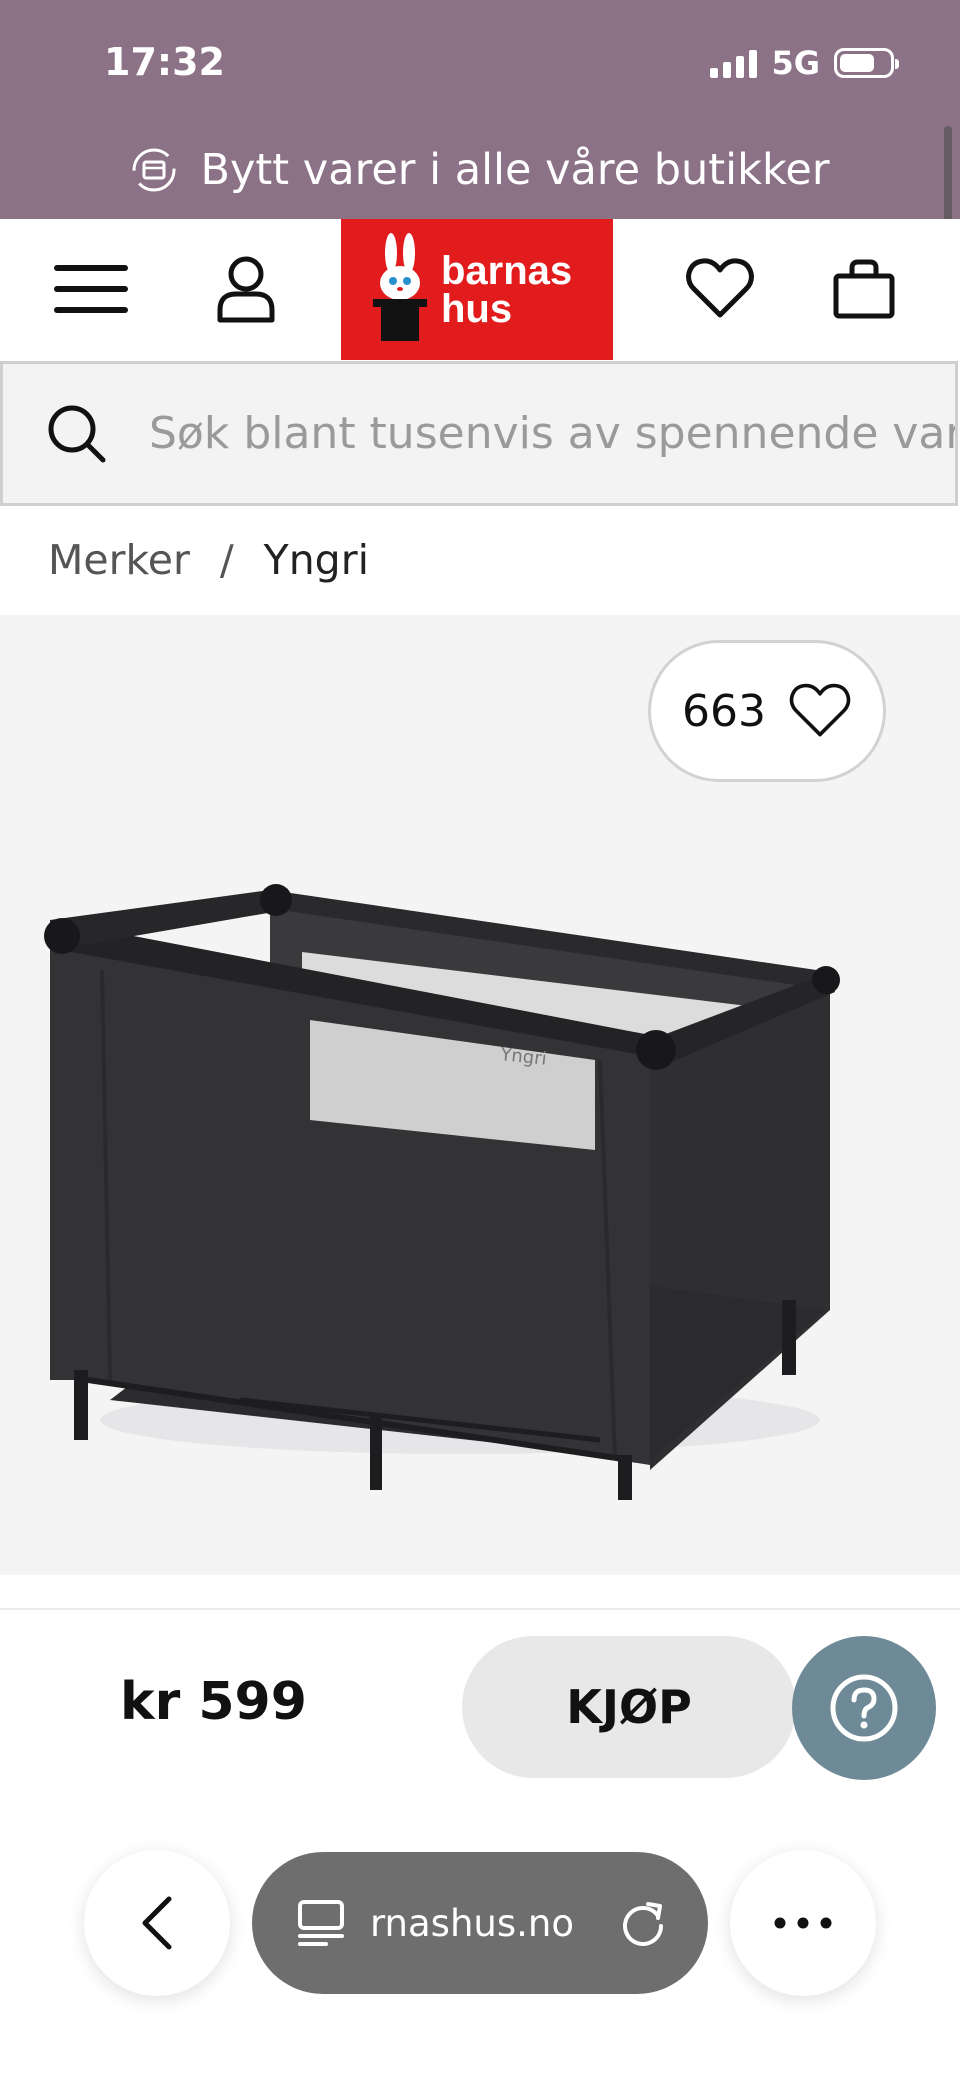  What do you see at coordinates (767, 711) in the screenshot?
I see `wishlist-count-button: 663` at bounding box center [767, 711].